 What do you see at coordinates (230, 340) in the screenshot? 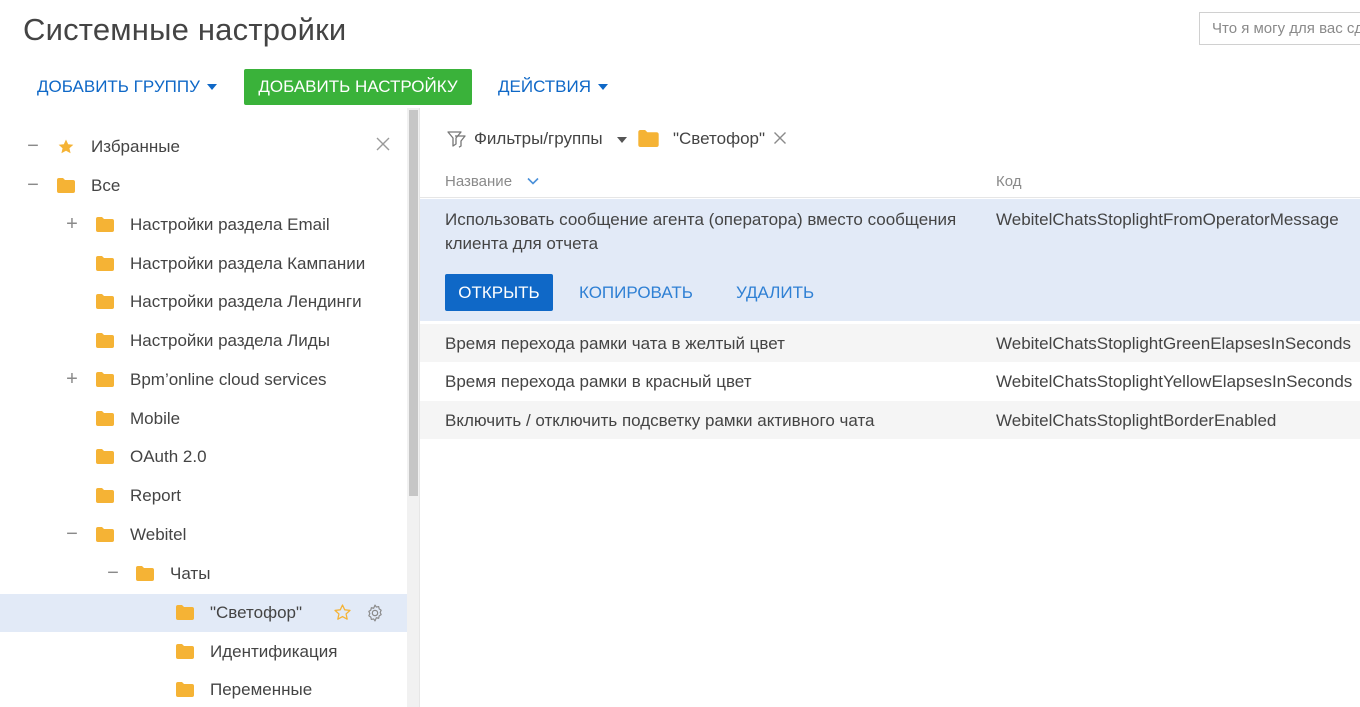
I see `tree-item-label: Настройки раздела Лиды` at bounding box center [230, 340].